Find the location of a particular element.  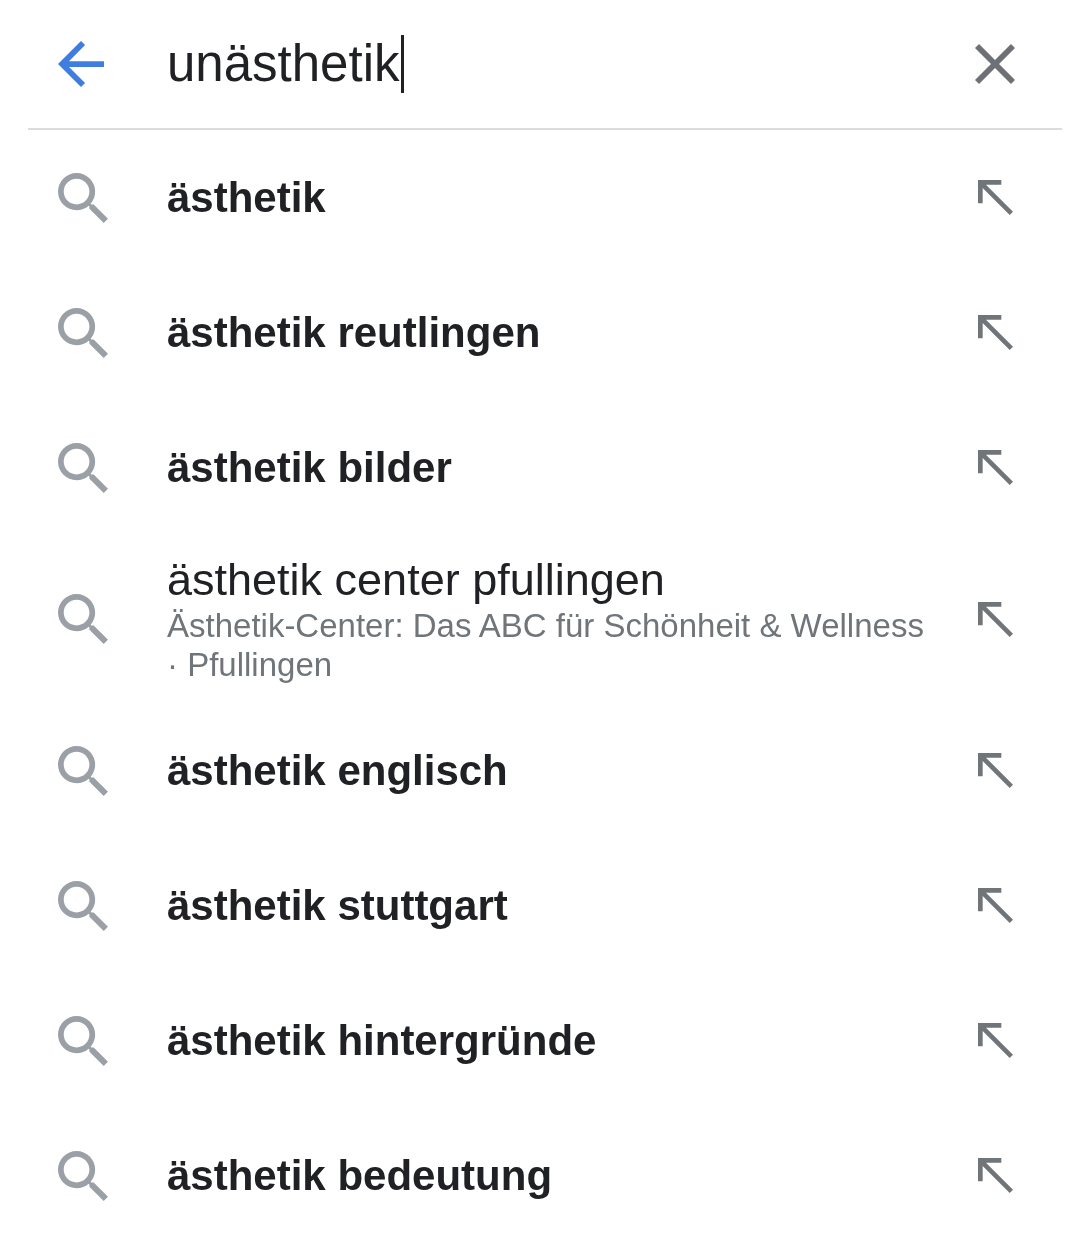

suggestion-text: ästhetik center pfullingen is located at coordinates (416, 580).